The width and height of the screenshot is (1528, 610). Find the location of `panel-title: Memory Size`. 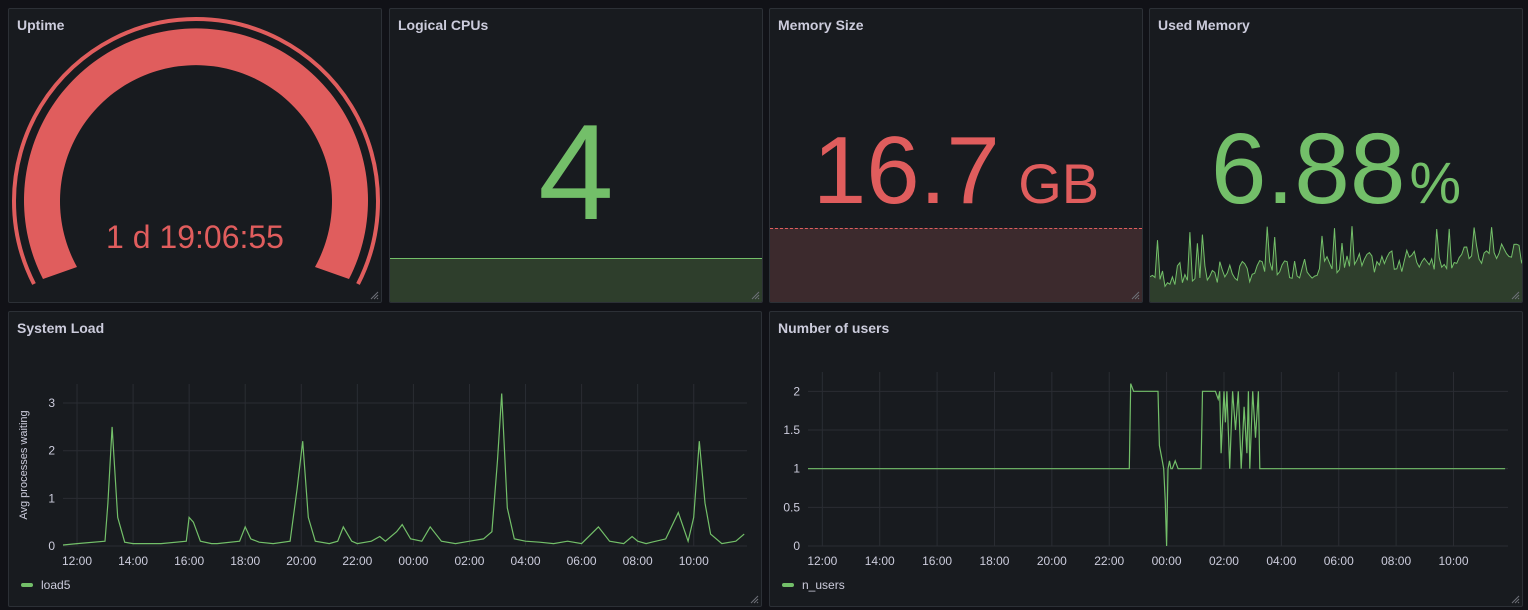

panel-title: Memory Size is located at coordinates (821, 25).